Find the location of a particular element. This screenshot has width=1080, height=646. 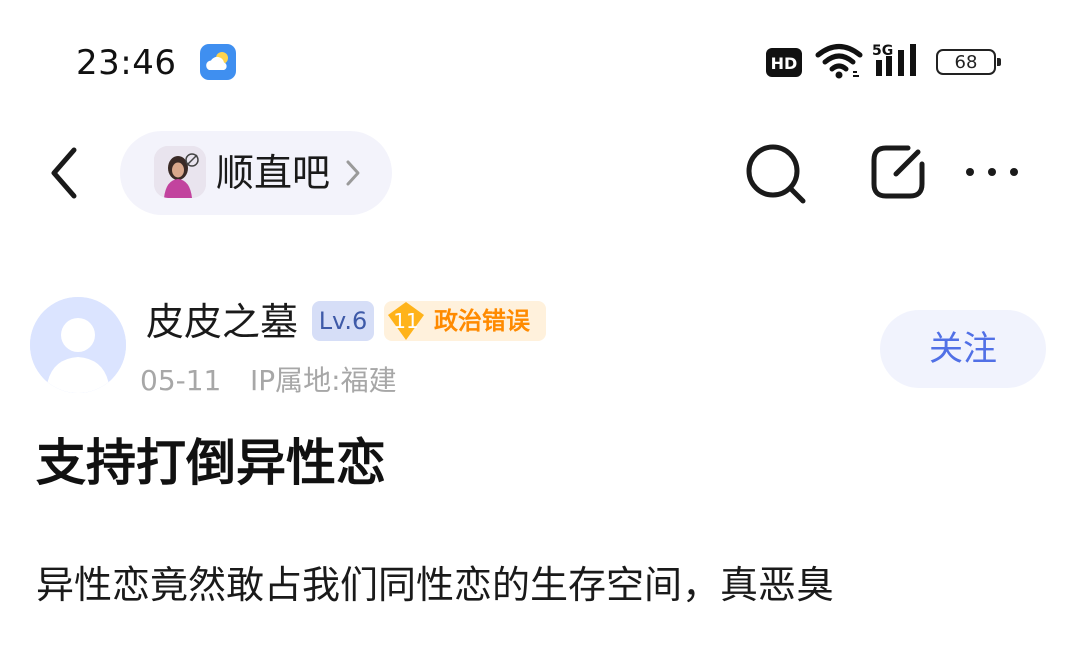

chevron-right-icon is located at coordinates (353, 173).